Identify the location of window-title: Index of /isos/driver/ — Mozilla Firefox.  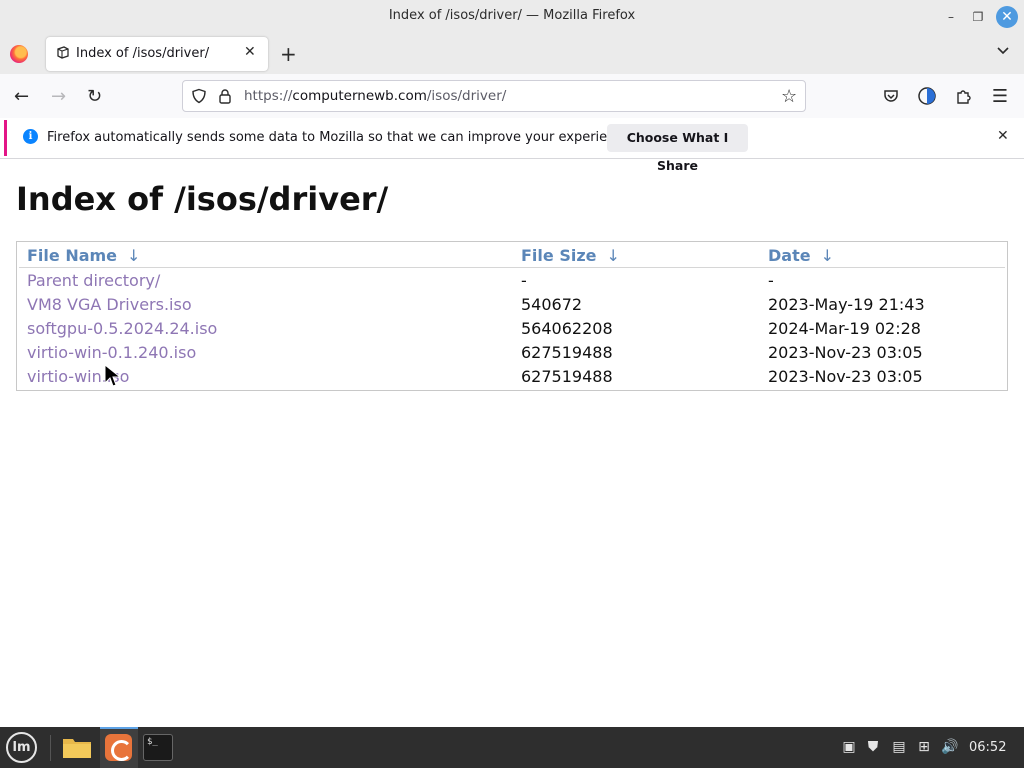
(512, 15).